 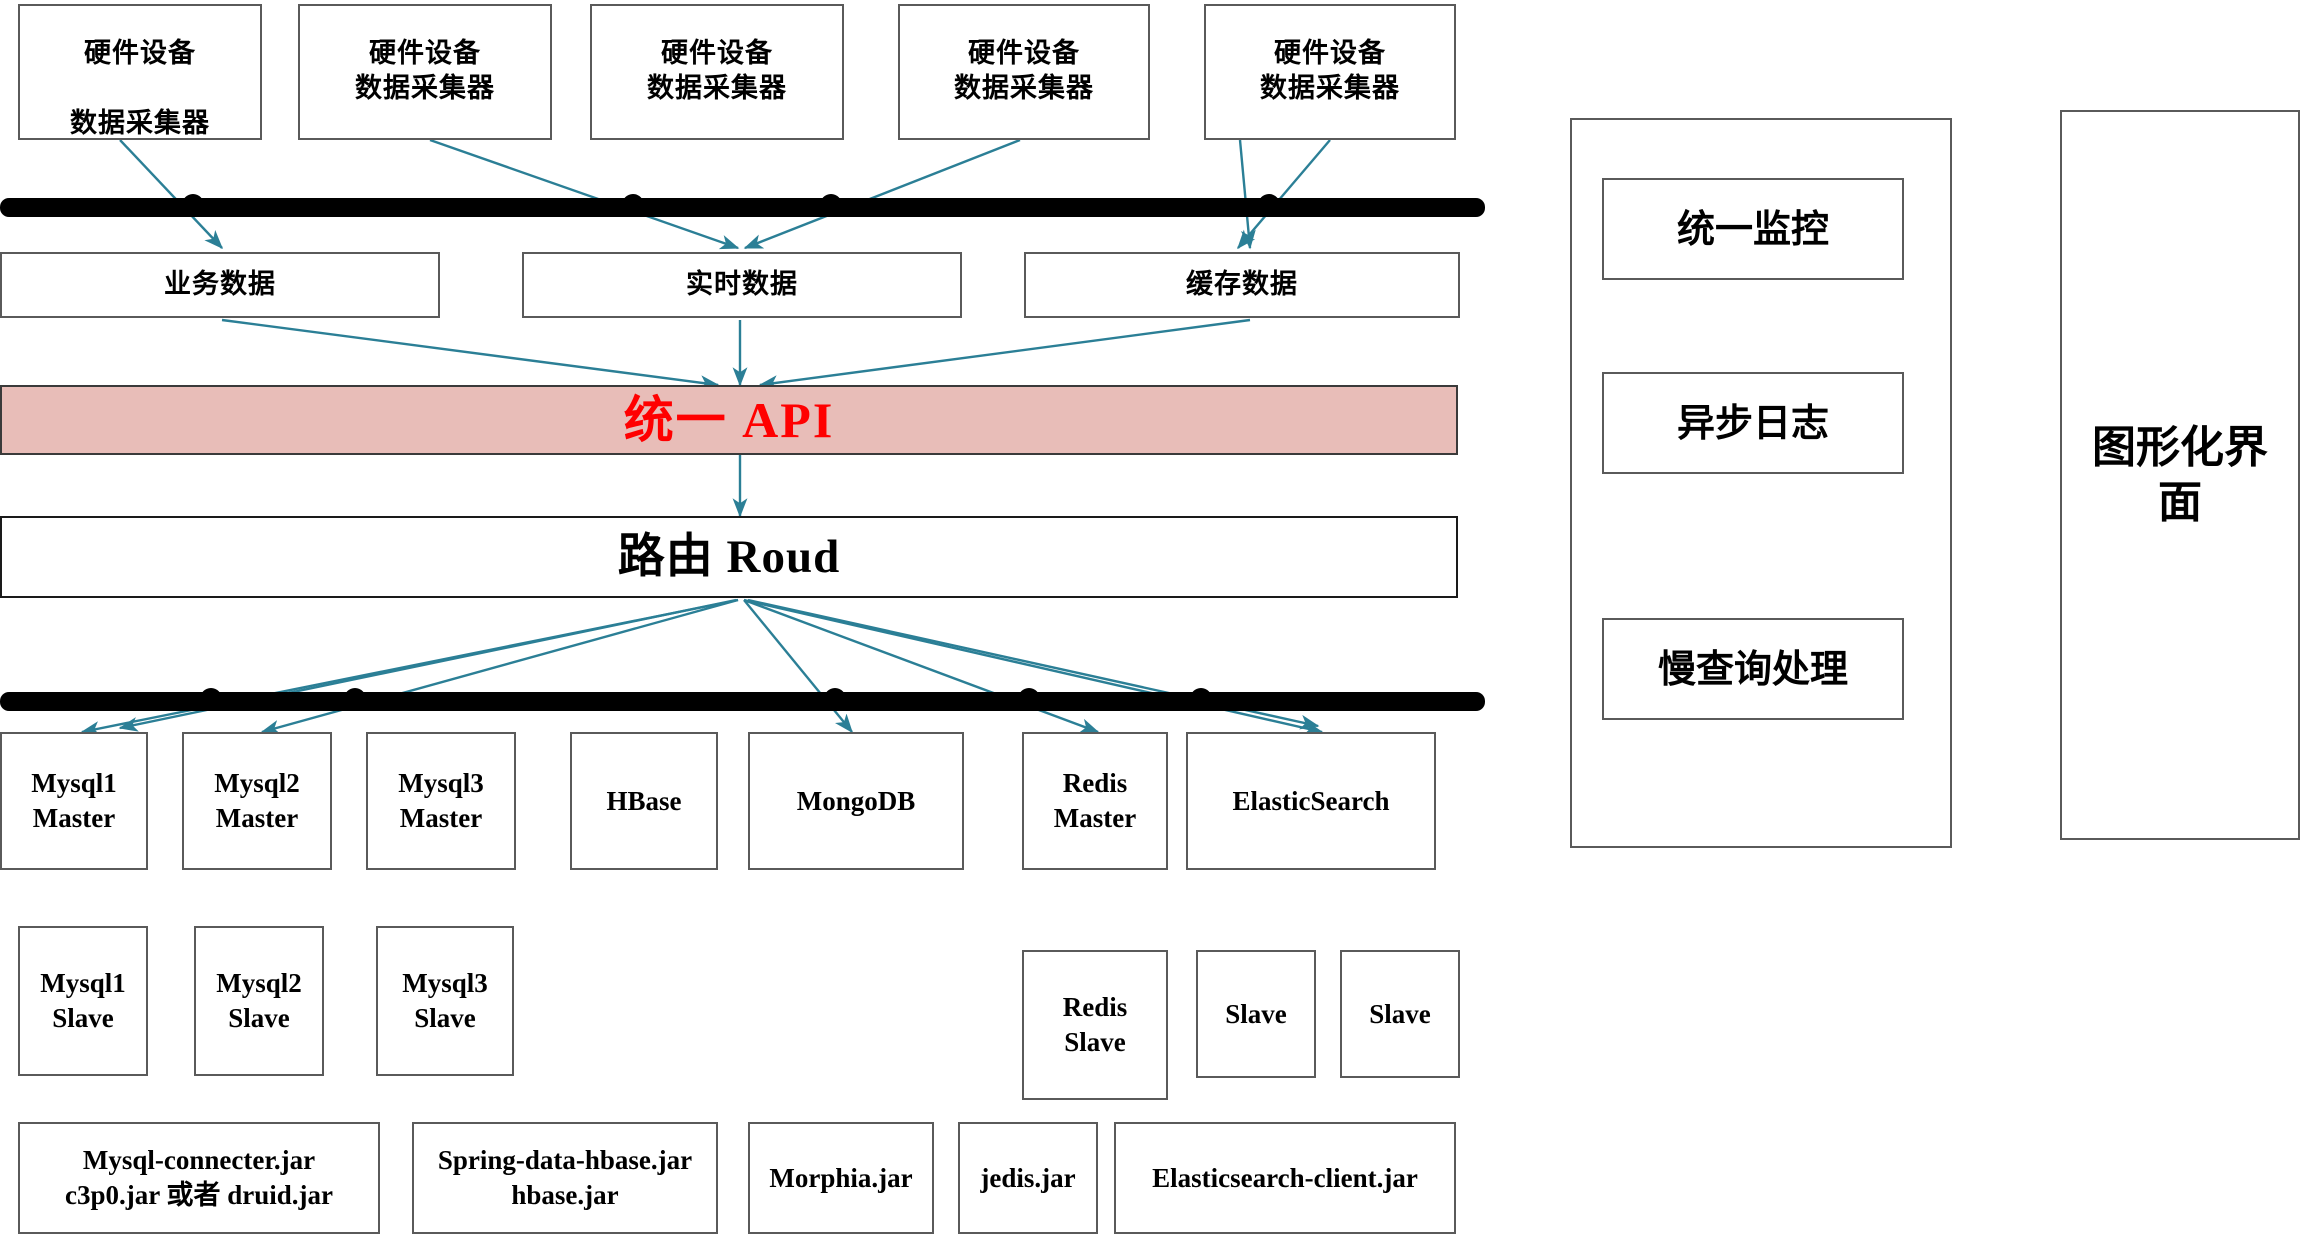 I want to click on slave-label: Mysql3 Slave, so click(x=445, y=1000).